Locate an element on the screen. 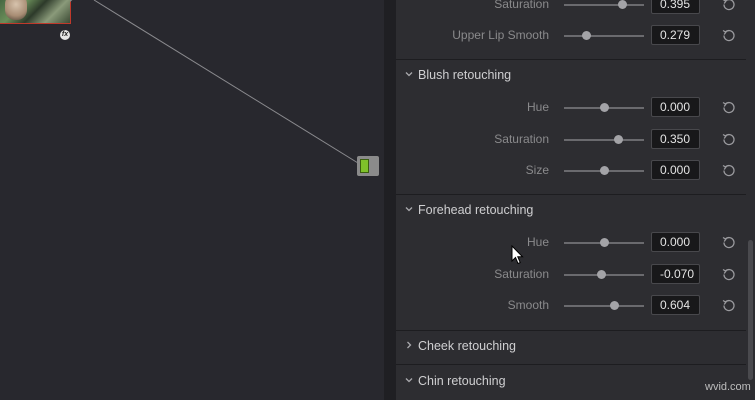 This screenshot has width=755, height=400. section-header-forehead-retouching: Forehead retouching is located at coordinates (575, 211).